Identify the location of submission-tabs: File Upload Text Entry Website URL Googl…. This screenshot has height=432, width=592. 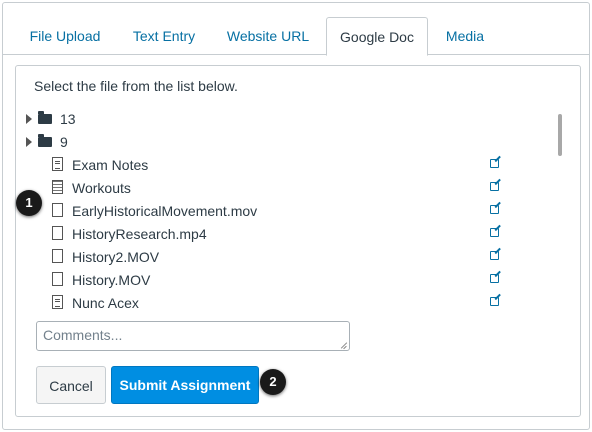
(296, 29).